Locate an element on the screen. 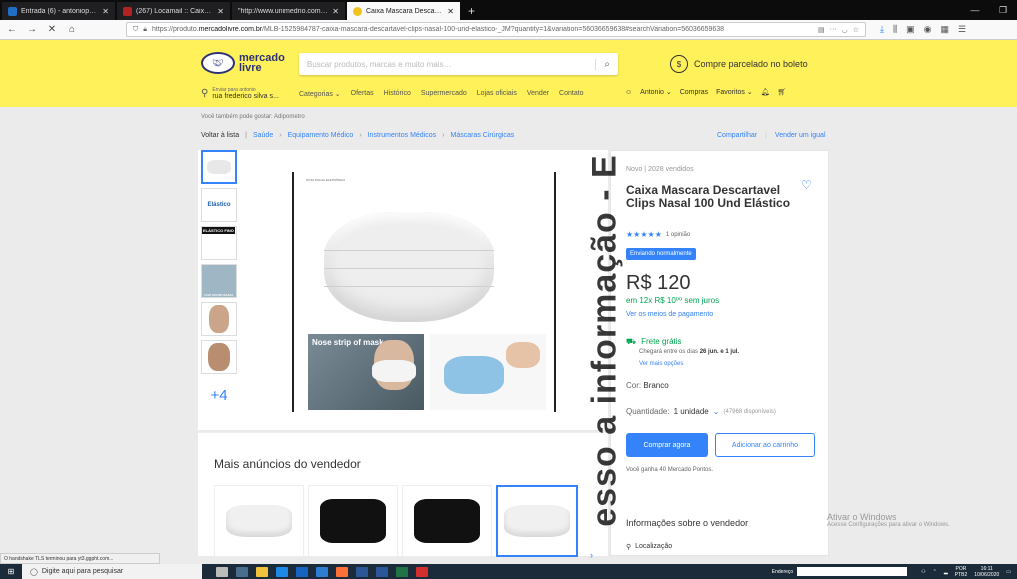 This screenshot has height=579, width=1017. favoritos-link: Favoritos ⌄ is located at coordinates (734, 92).